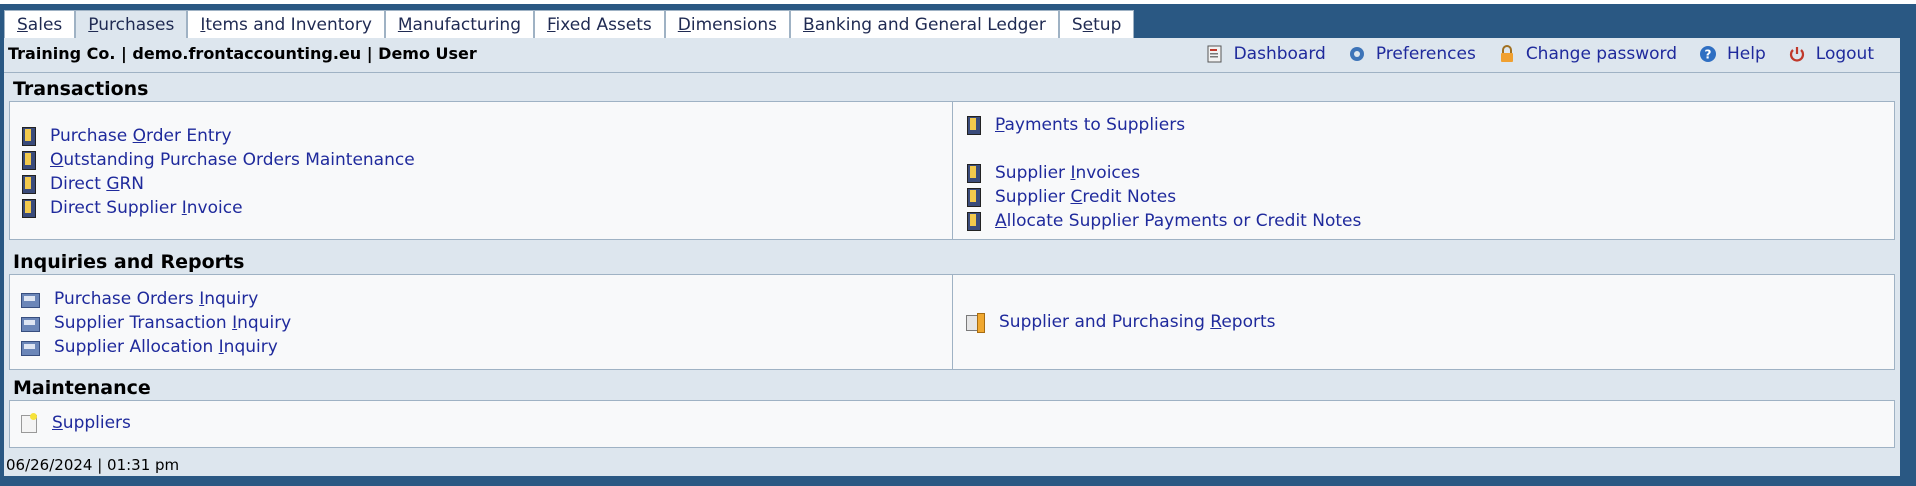  What do you see at coordinates (286, 24) in the screenshot?
I see `tab-items-and-inventory: Items and Inventory` at bounding box center [286, 24].